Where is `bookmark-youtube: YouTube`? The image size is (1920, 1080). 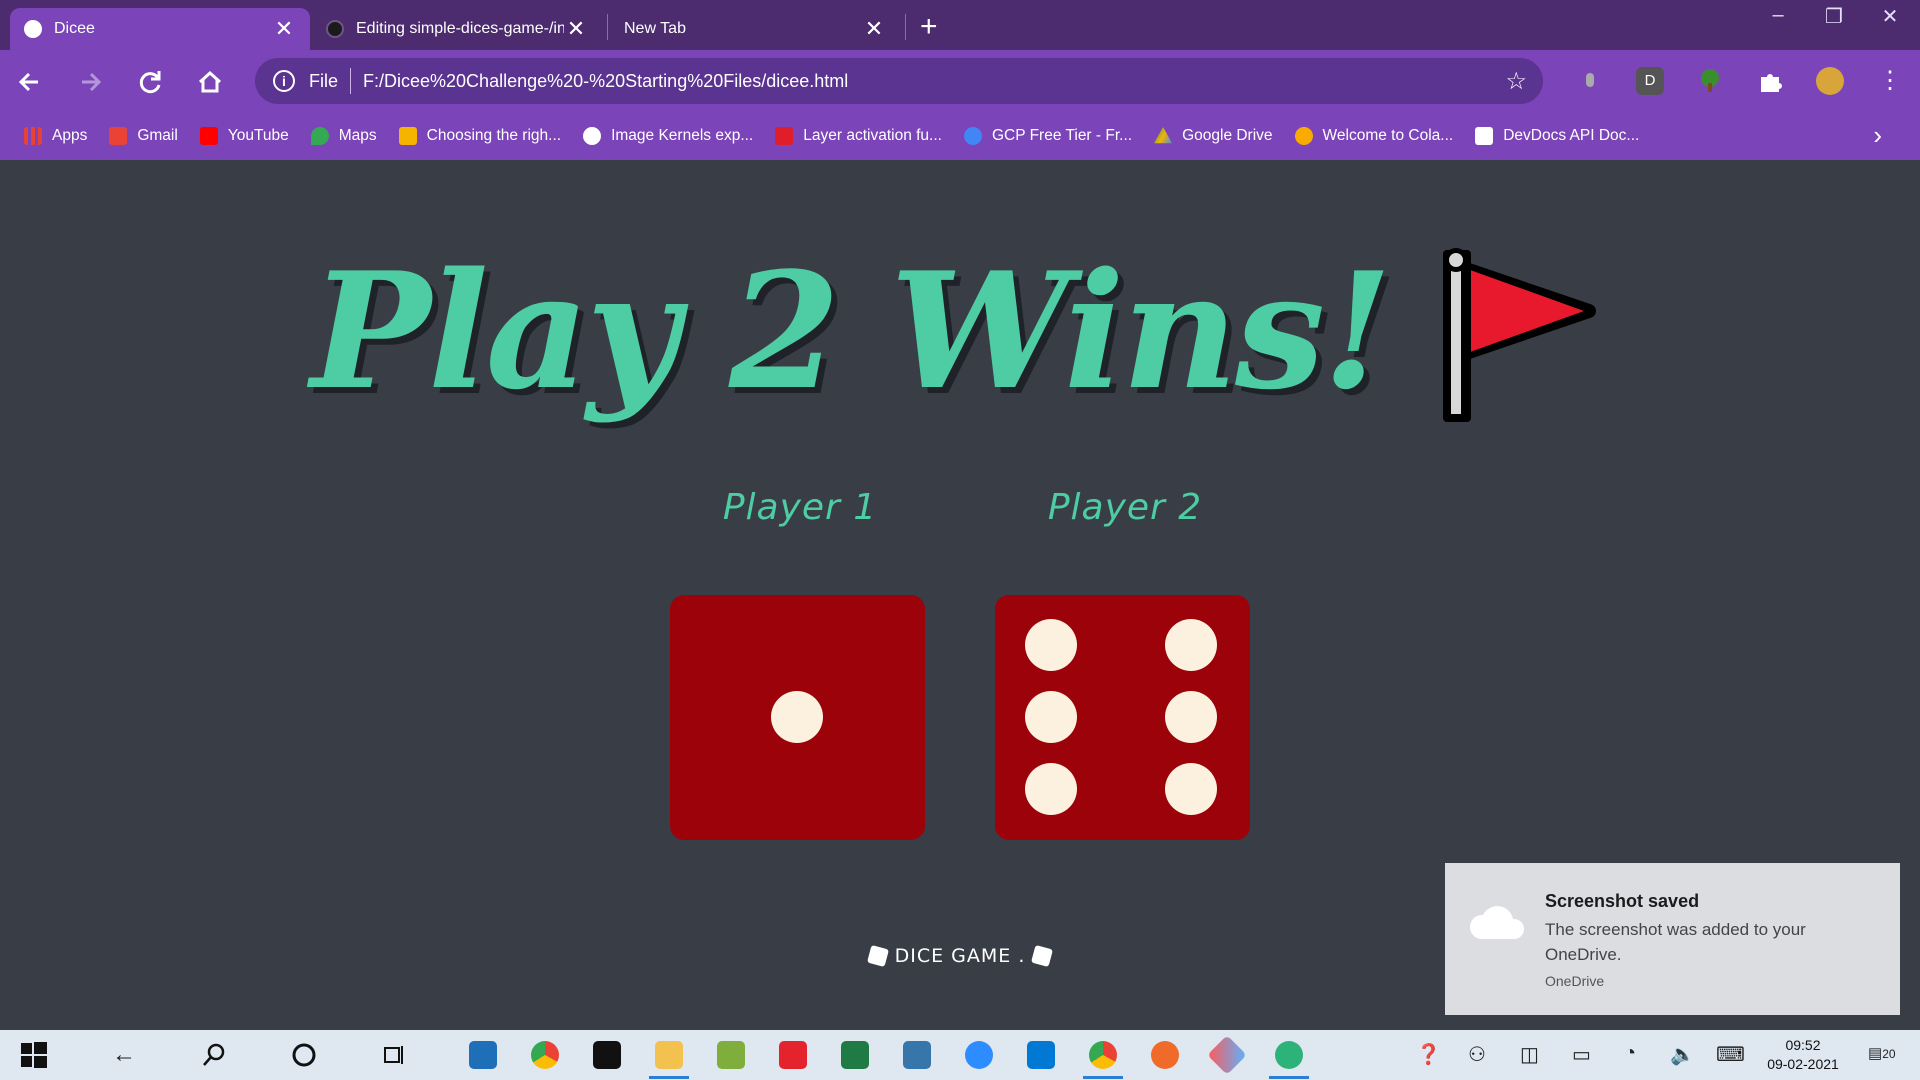 bookmark-youtube: YouTube is located at coordinates (244, 136).